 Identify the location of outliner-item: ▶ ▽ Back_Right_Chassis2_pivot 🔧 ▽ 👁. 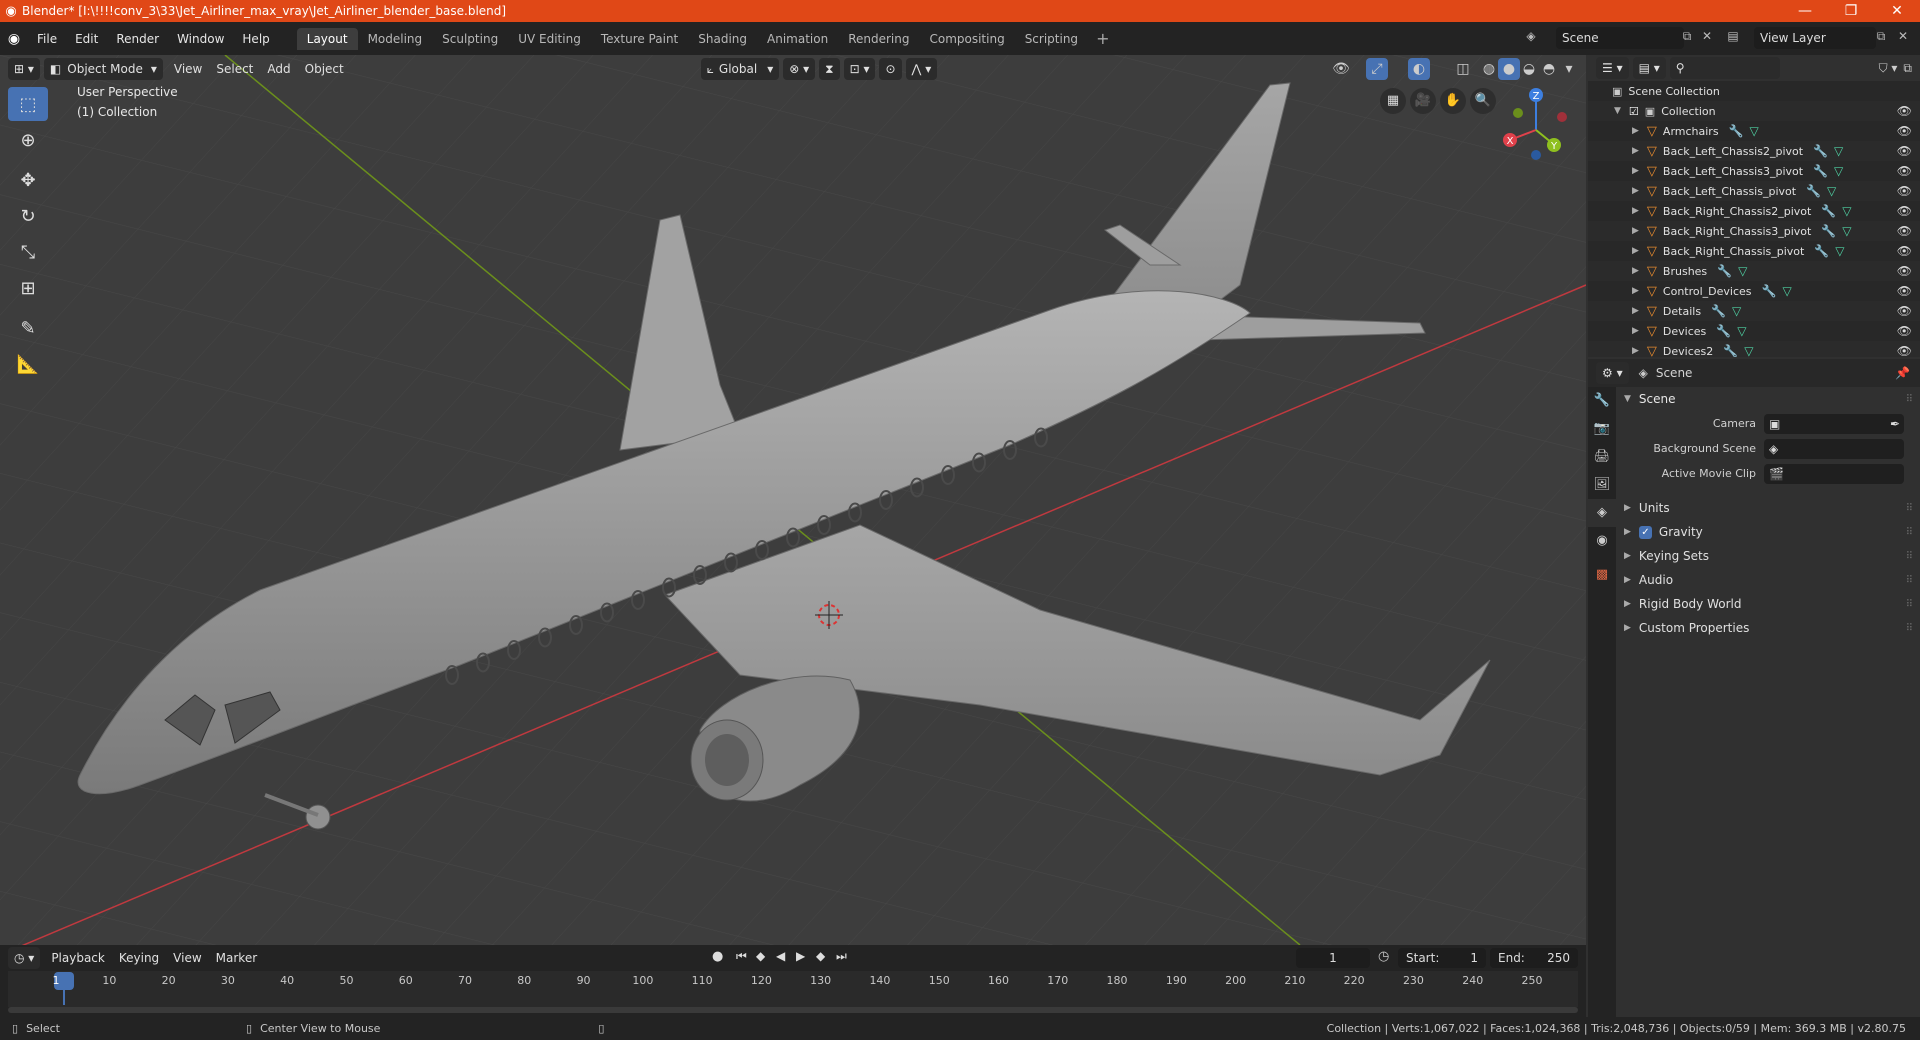
(1754, 211).